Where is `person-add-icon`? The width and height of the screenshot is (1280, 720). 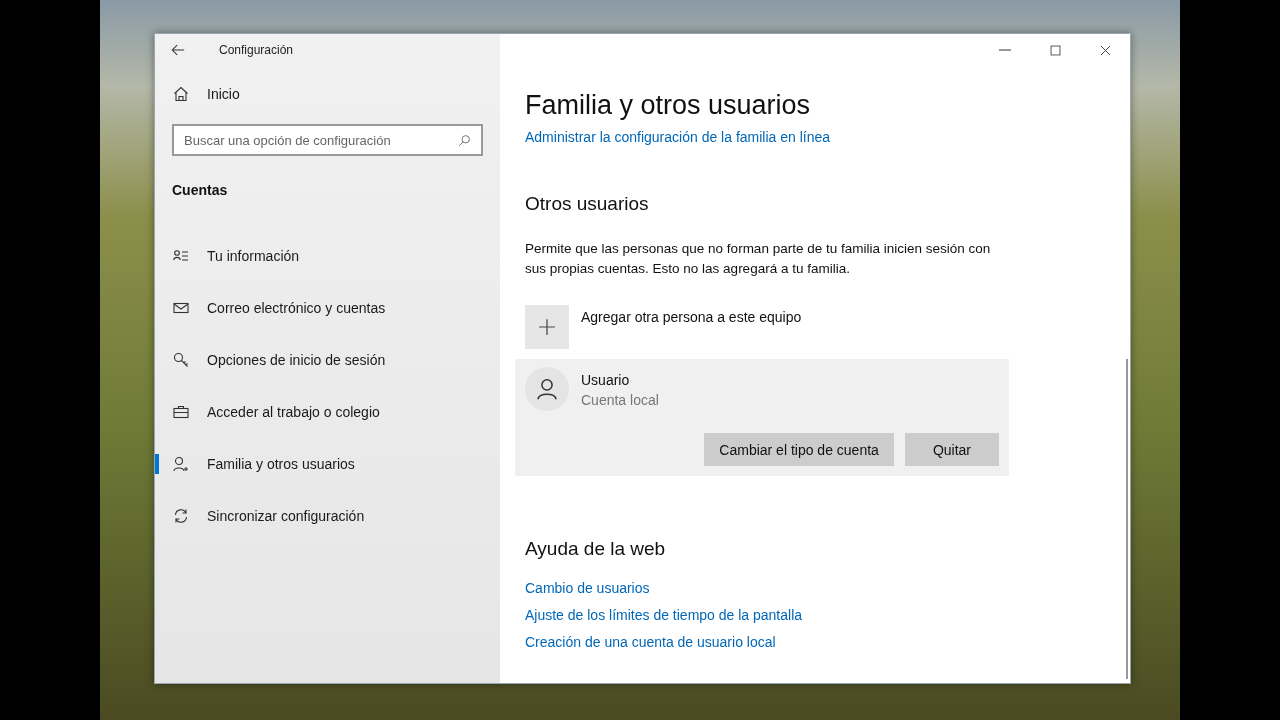
person-add-icon is located at coordinates (181, 464).